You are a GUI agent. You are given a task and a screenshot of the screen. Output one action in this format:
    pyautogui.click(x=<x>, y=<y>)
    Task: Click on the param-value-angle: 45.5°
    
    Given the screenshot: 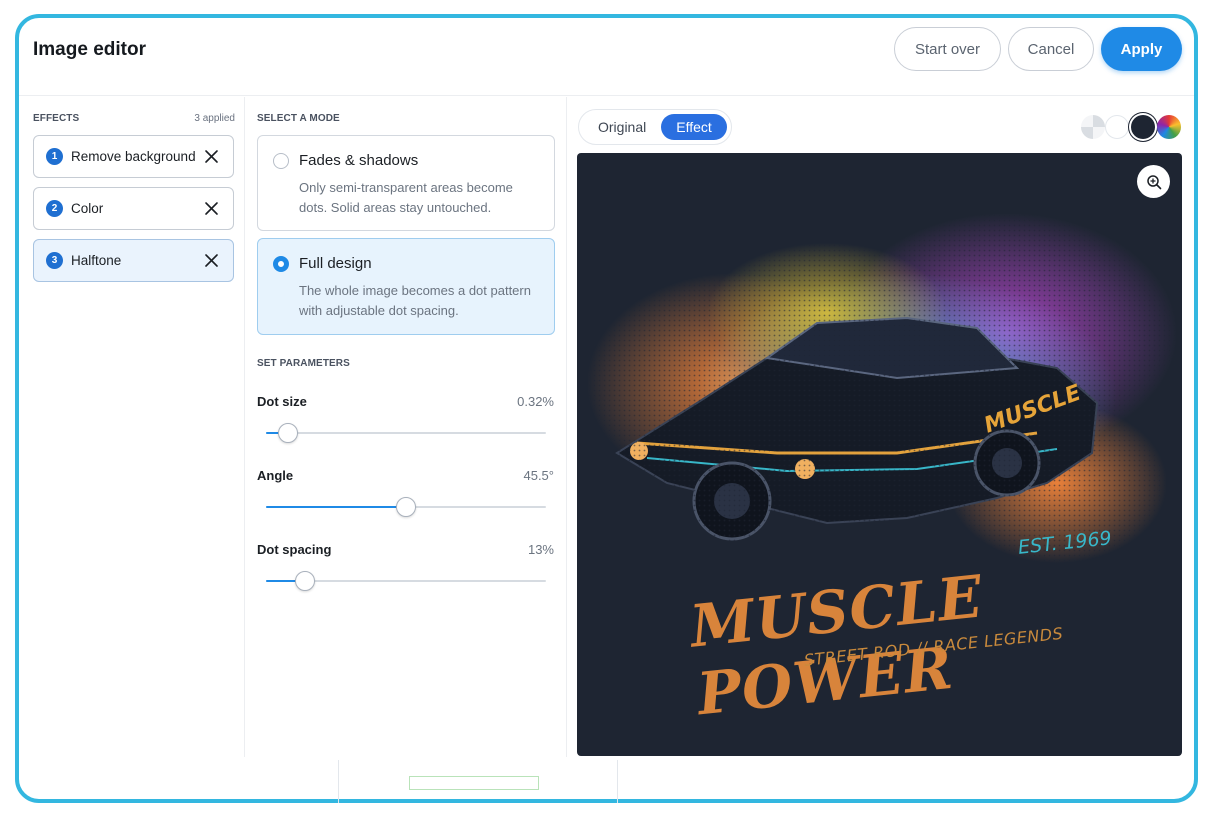 What is the action you would take?
    pyautogui.click(x=538, y=475)
    